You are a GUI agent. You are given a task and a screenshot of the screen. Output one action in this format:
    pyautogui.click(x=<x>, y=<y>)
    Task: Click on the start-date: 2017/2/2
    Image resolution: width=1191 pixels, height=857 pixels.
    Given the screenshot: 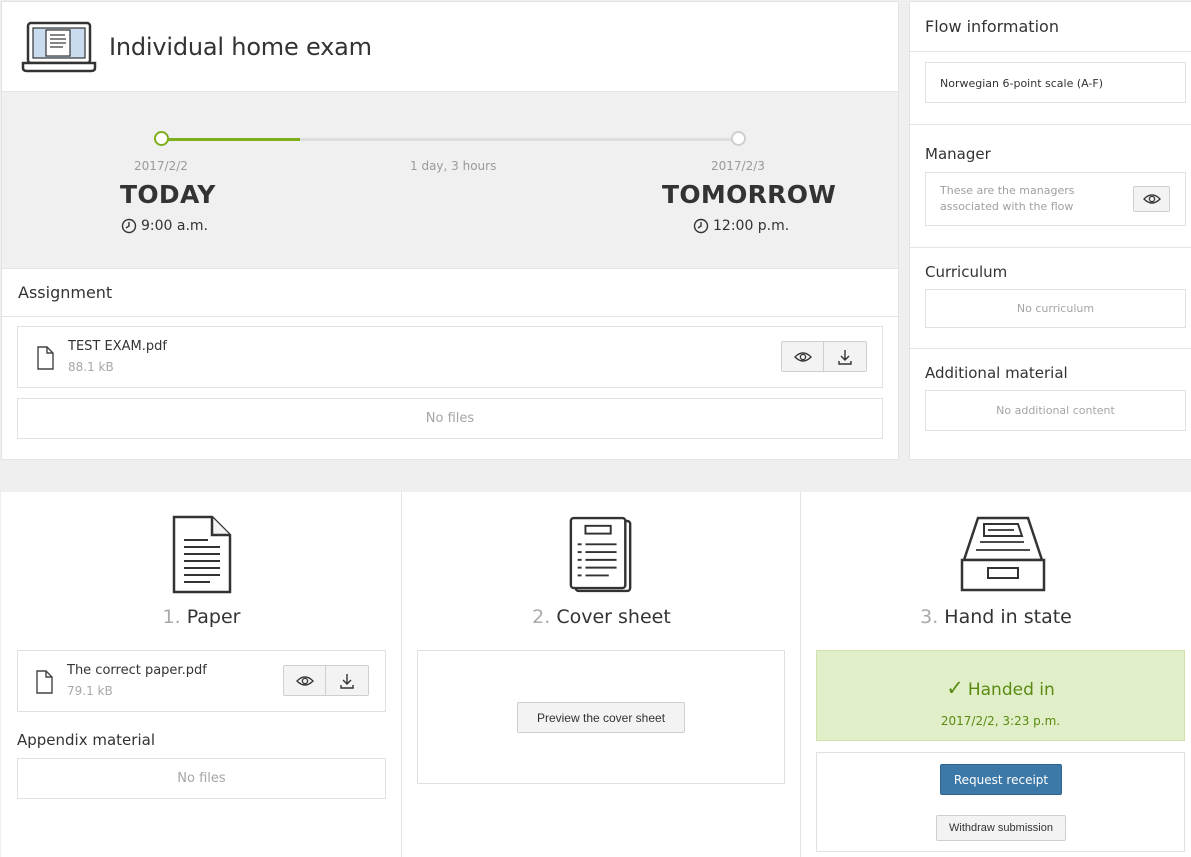 What is the action you would take?
    pyautogui.click(x=161, y=166)
    